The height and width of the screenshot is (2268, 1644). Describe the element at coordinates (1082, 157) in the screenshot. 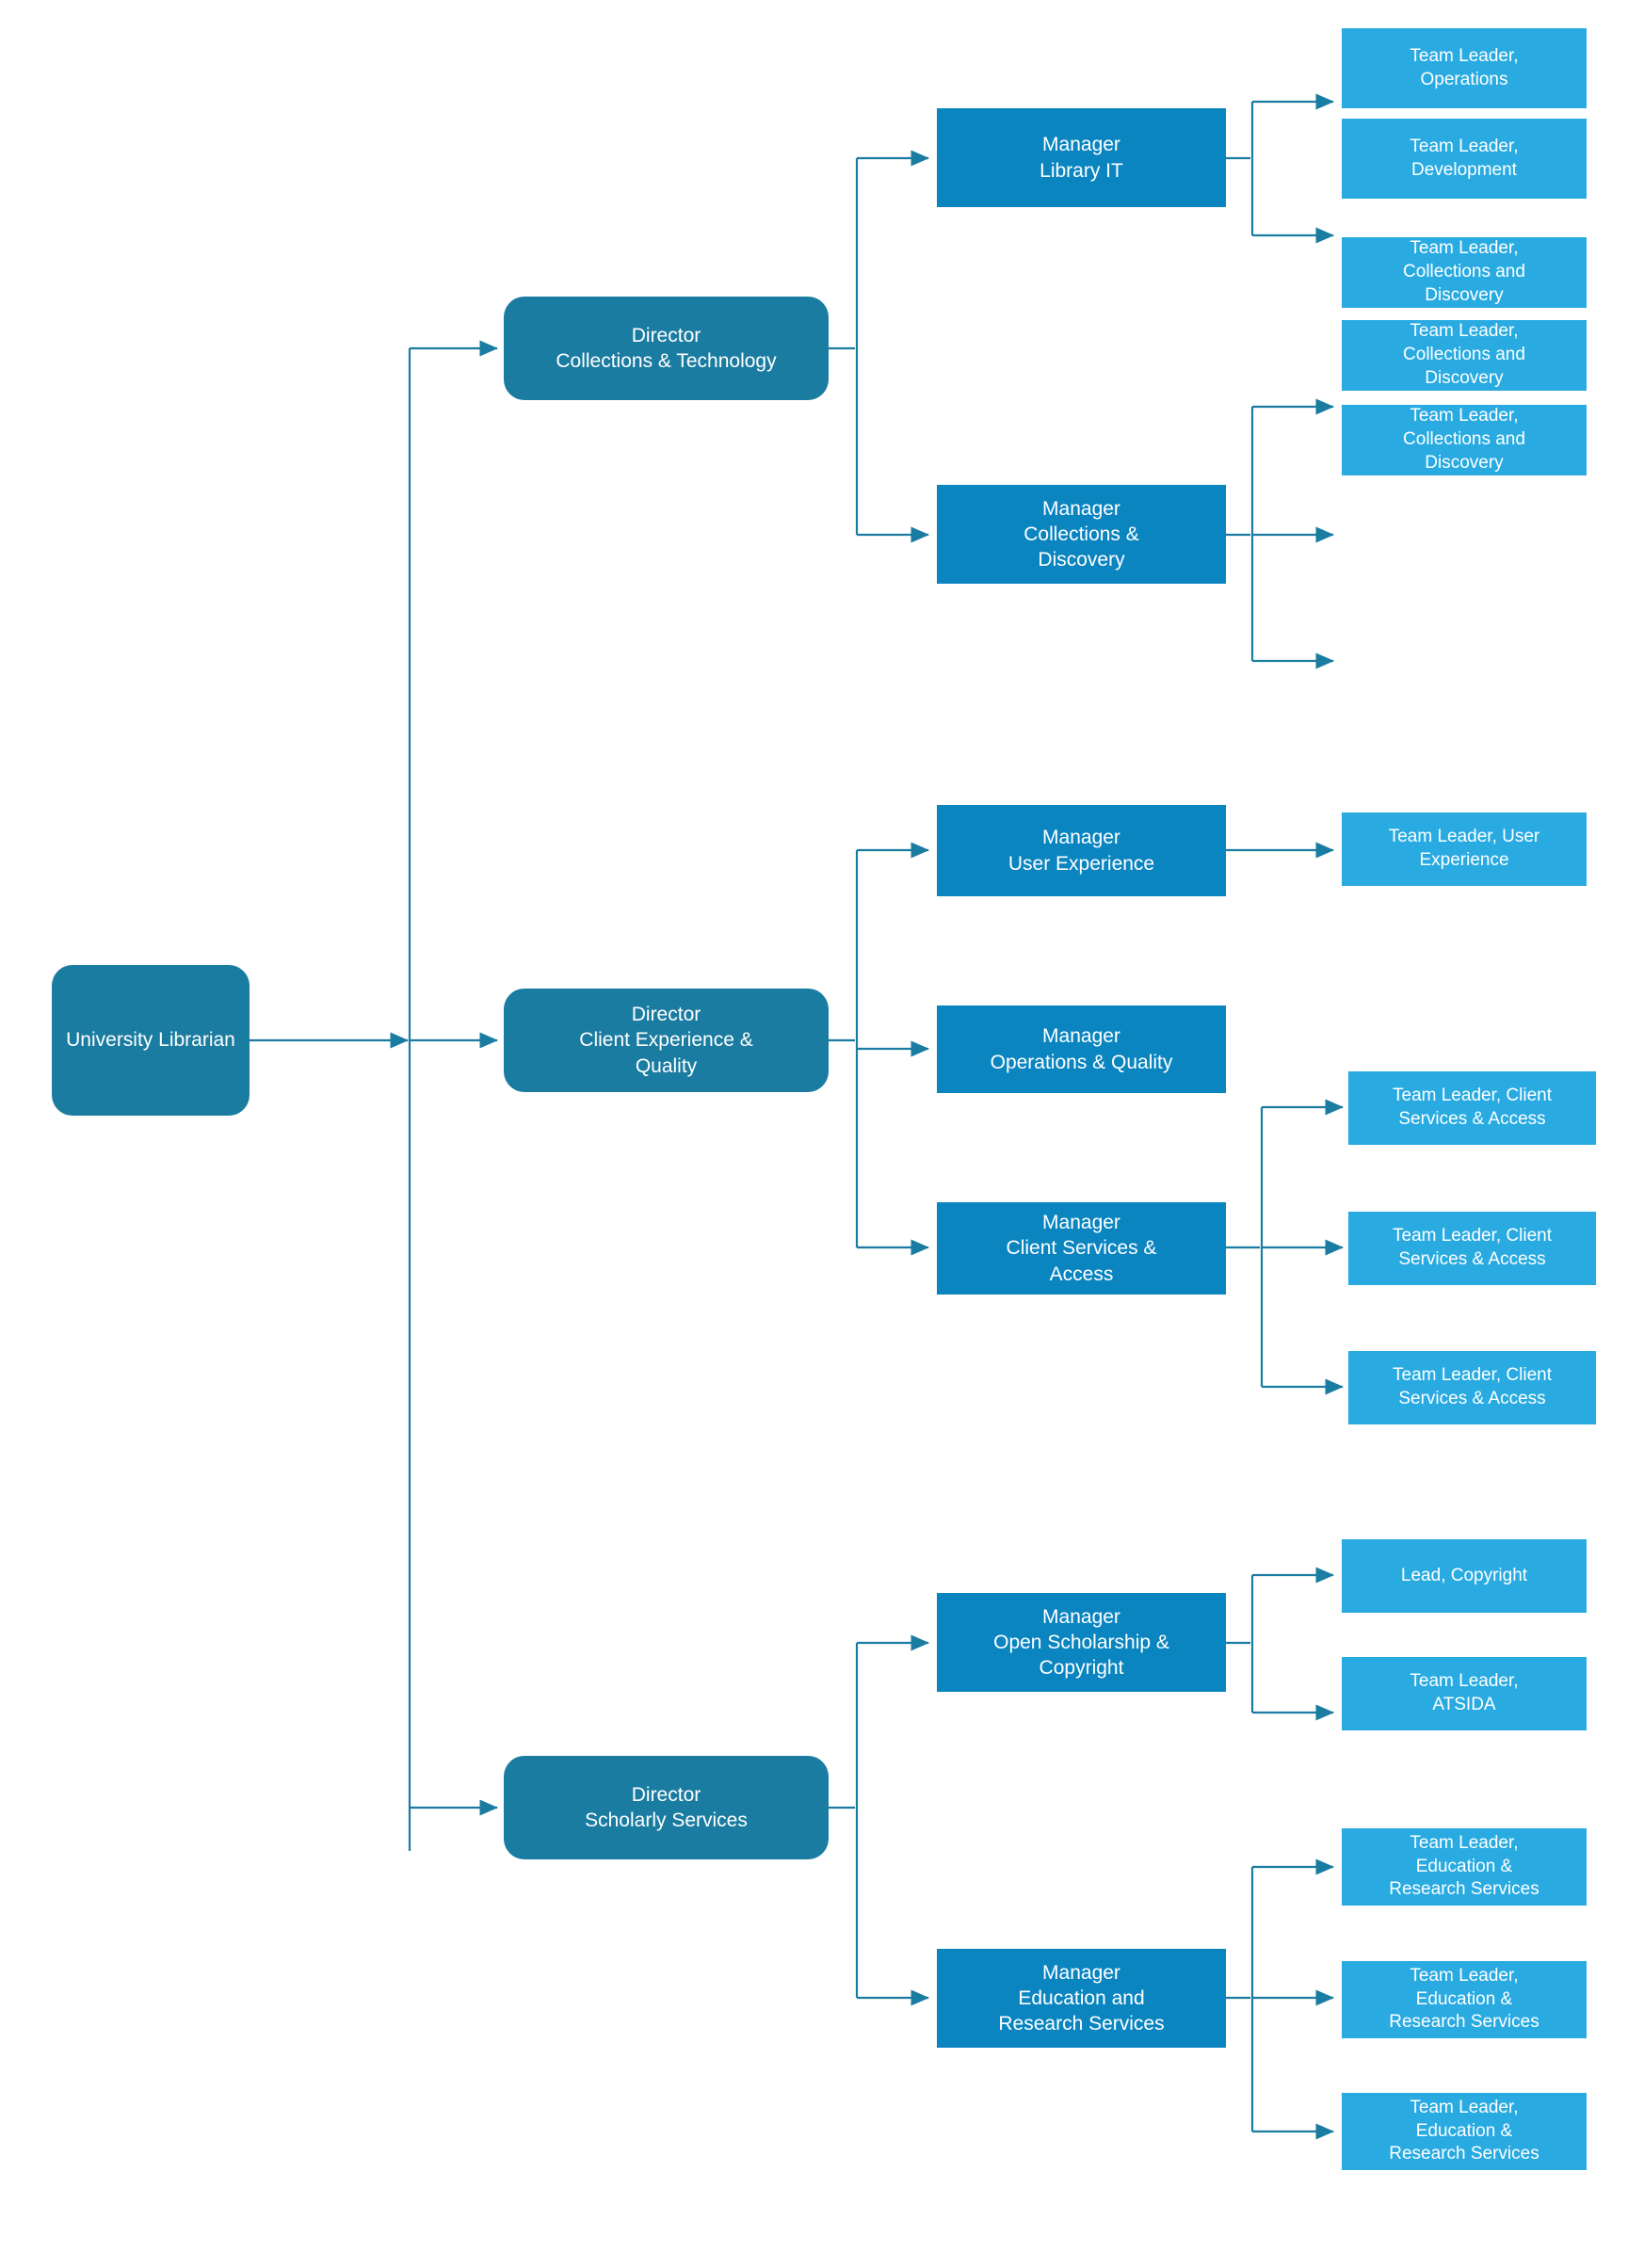

I see `node-manager-library-it: Manager Library IT` at that location.